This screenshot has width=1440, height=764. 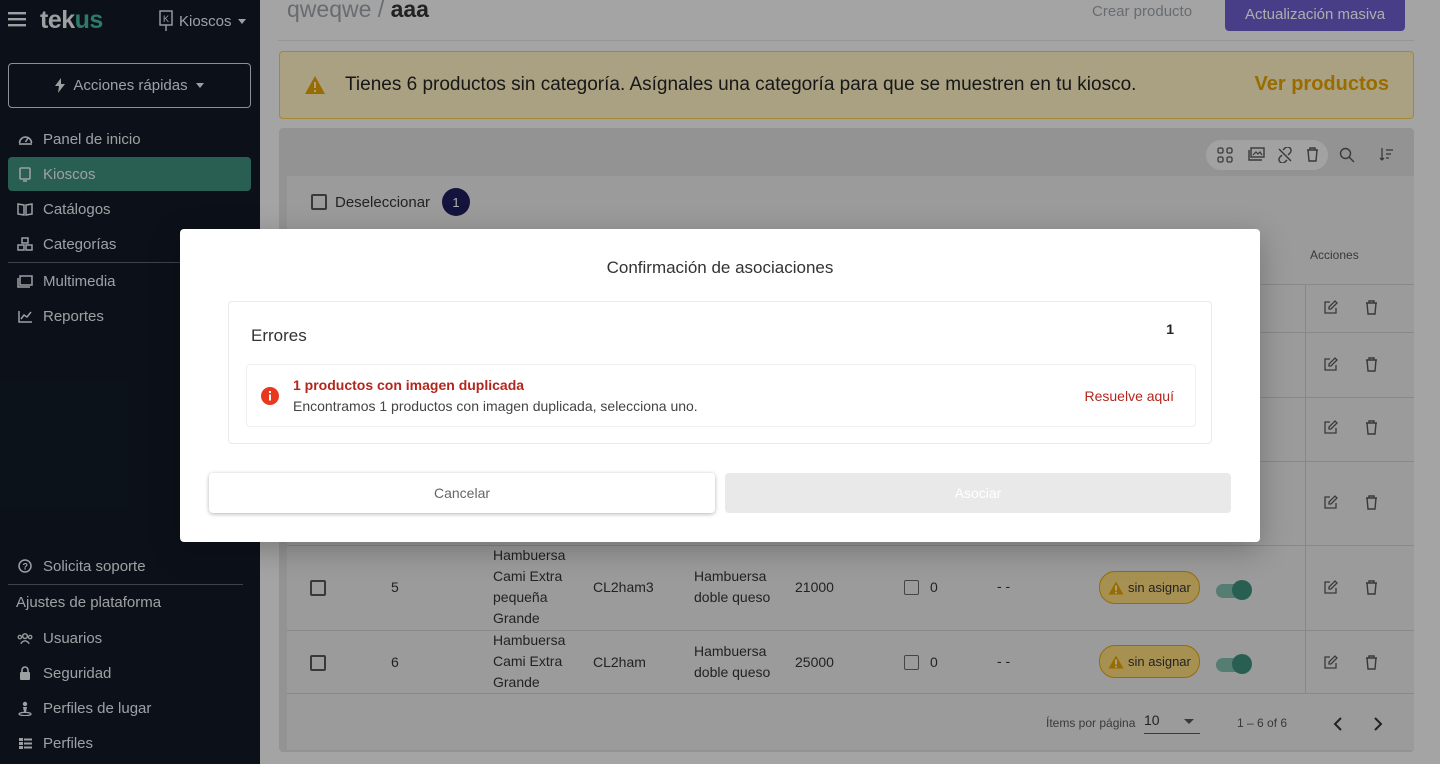 I want to click on dialog-title: Confirmación de asociaciones, so click(x=720, y=267).